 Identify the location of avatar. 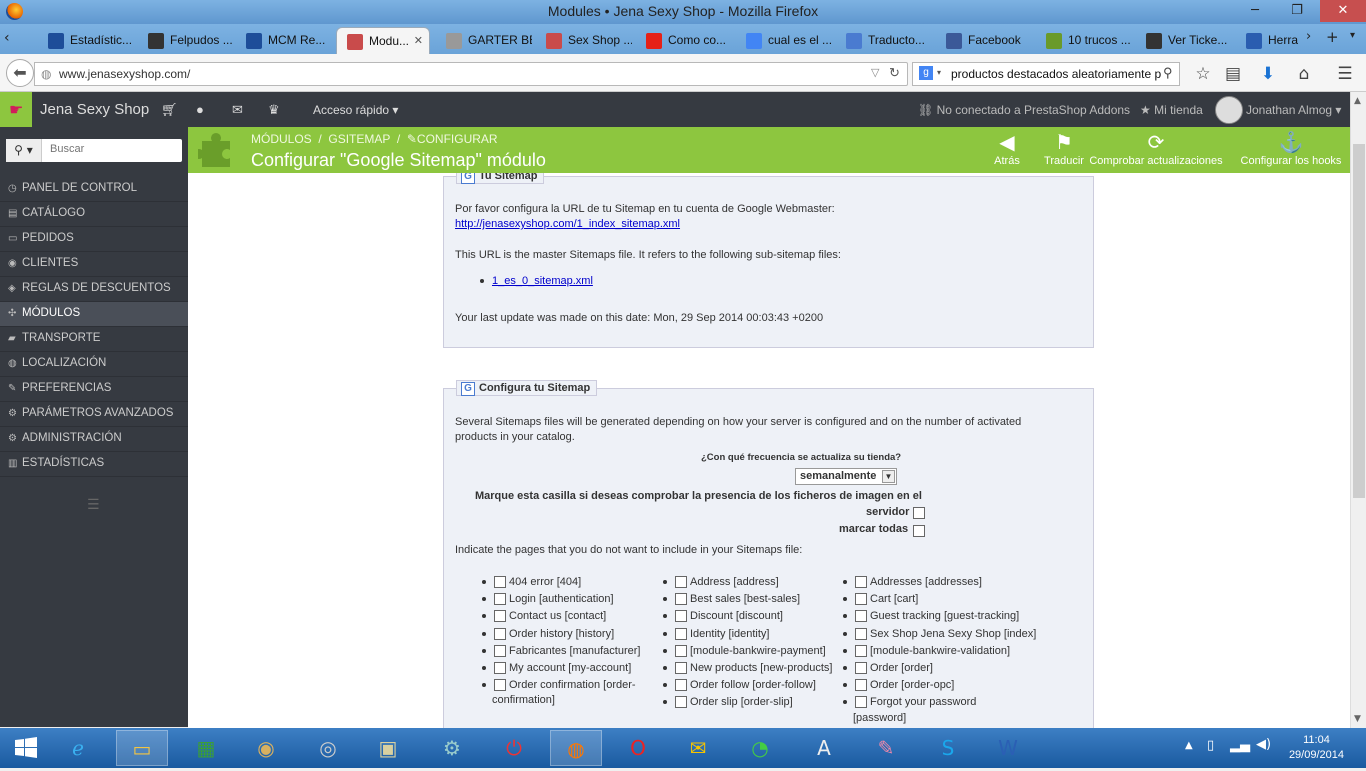
(1229, 110).